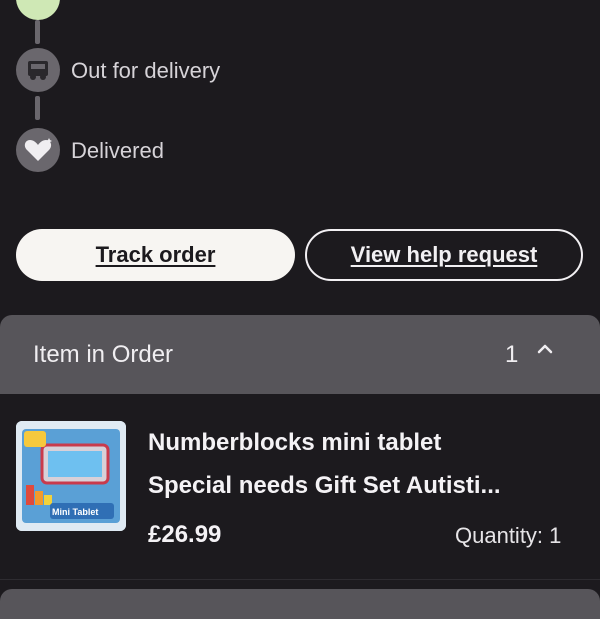 This screenshot has width=600, height=619. What do you see at coordinates (508, 535) in the screenshot?
I see `product-quantity: Quantity: 1` at bounding box center [508, 535].